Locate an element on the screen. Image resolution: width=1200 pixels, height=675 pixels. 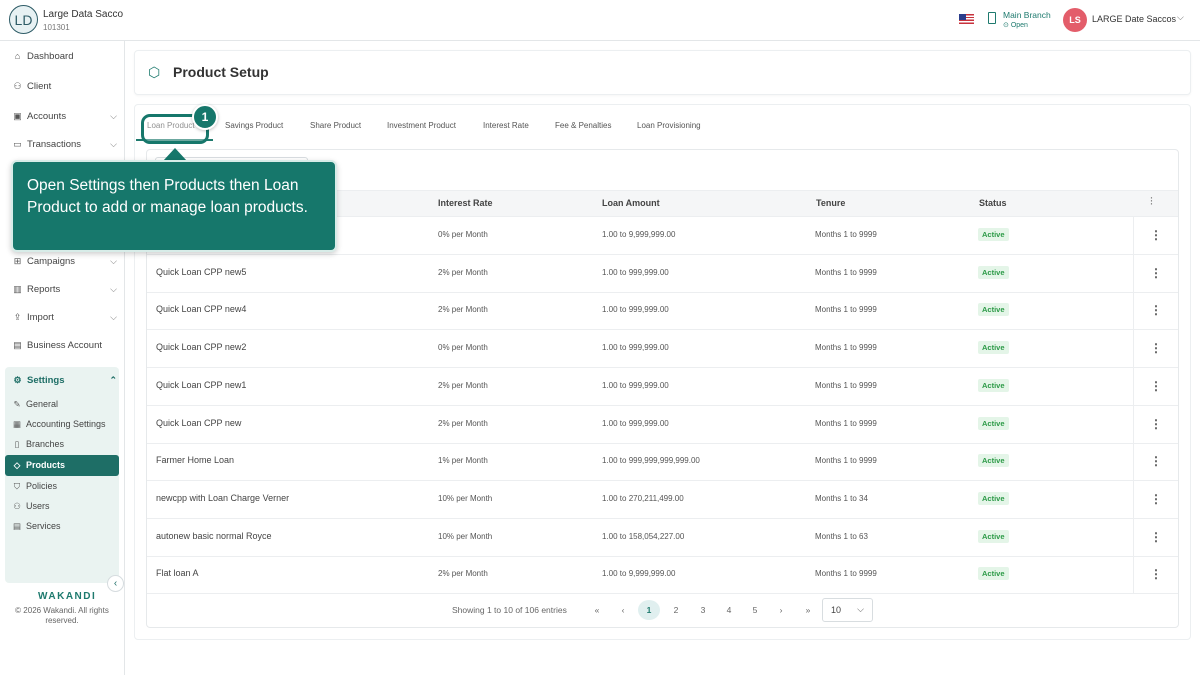
interest-rate-value: 10% per Month is located at coordinates (465, 536).